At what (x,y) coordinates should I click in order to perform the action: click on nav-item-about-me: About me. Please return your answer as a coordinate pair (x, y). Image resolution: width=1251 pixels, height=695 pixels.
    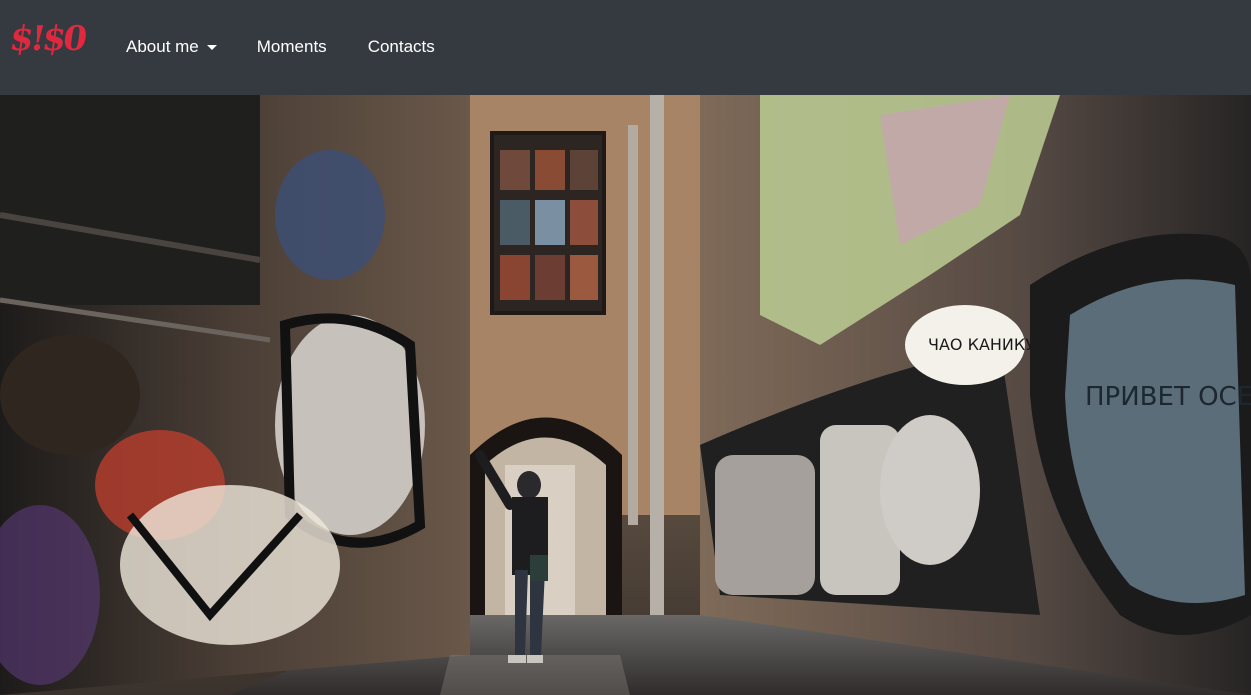
    Looking at the image, I should click on (171, 47).